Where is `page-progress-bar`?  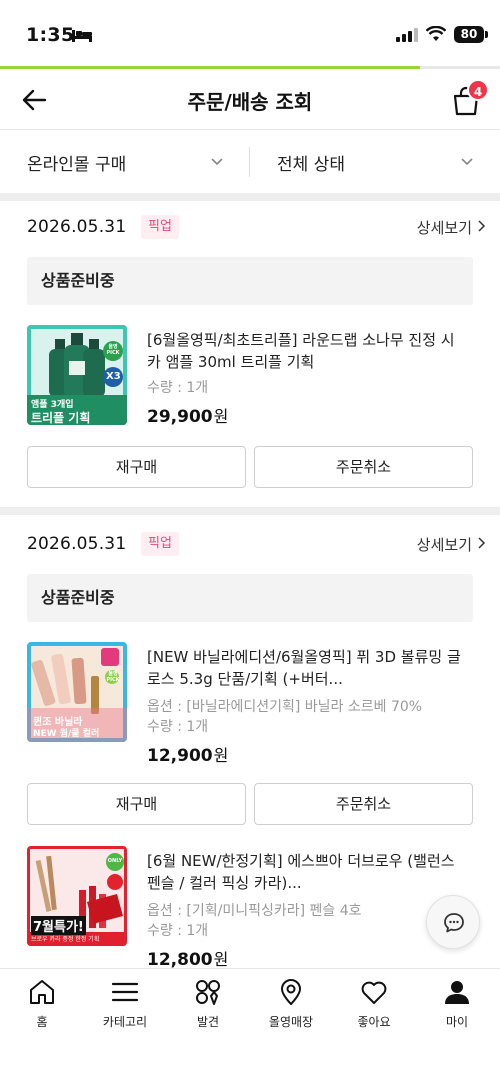
page-progress-bar is located at coordinates (250, 67).